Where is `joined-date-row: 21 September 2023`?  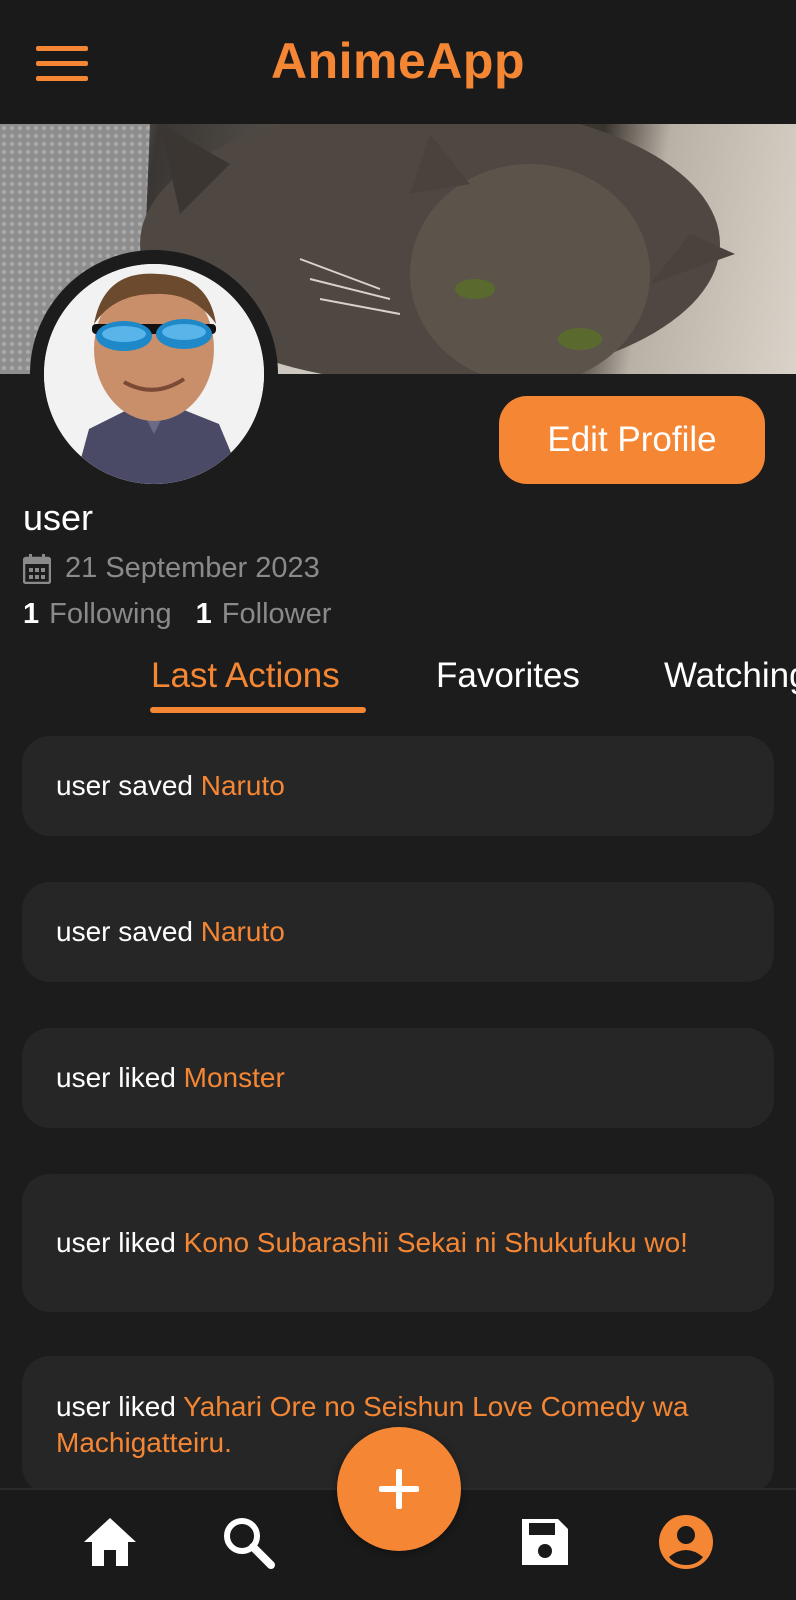
joined-date-row: 21 September 2023 is located at coordinates (171, 568).